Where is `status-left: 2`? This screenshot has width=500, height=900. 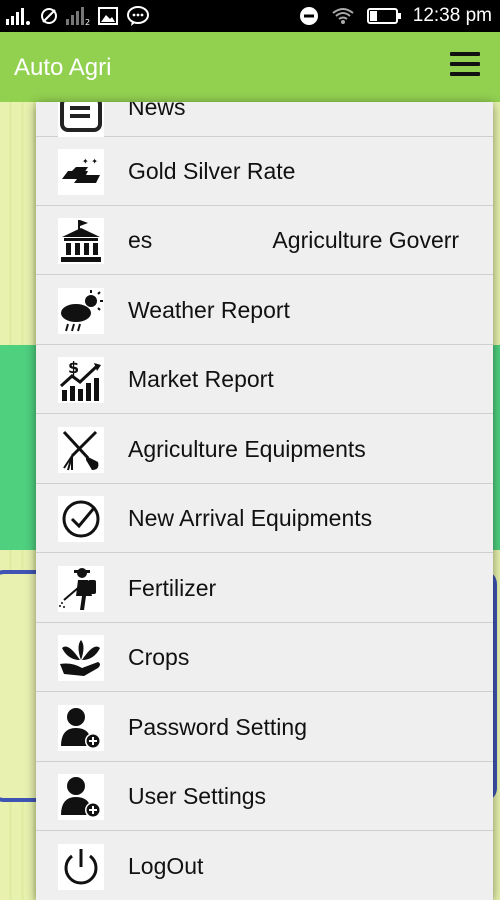
status-left: 2 is located at coordinates (78, 16).